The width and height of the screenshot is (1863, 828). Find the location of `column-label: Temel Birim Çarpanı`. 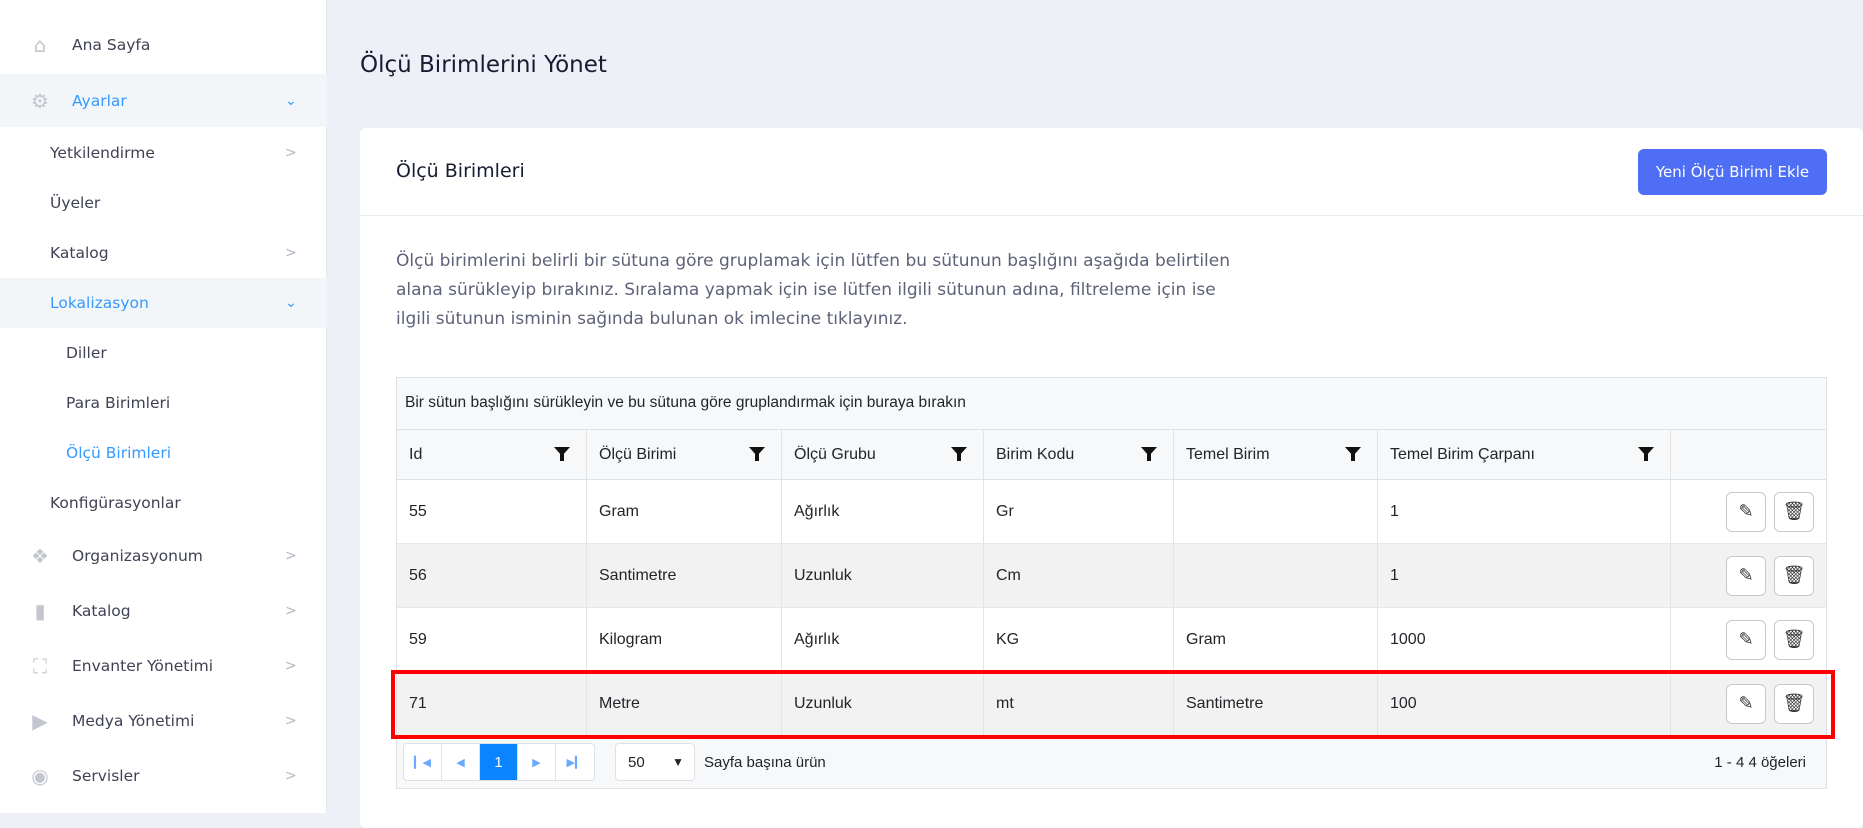

column-label: Temel Birim Çarpanı is located at coordinates (1462, 454).